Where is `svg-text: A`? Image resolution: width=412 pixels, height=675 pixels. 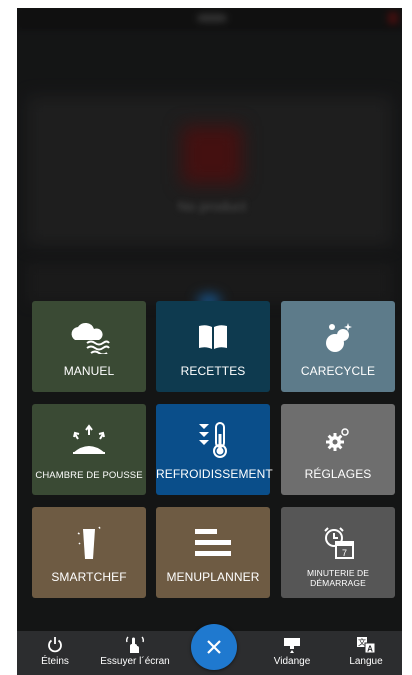
svg-text: A is located at coordinates (370, 649).